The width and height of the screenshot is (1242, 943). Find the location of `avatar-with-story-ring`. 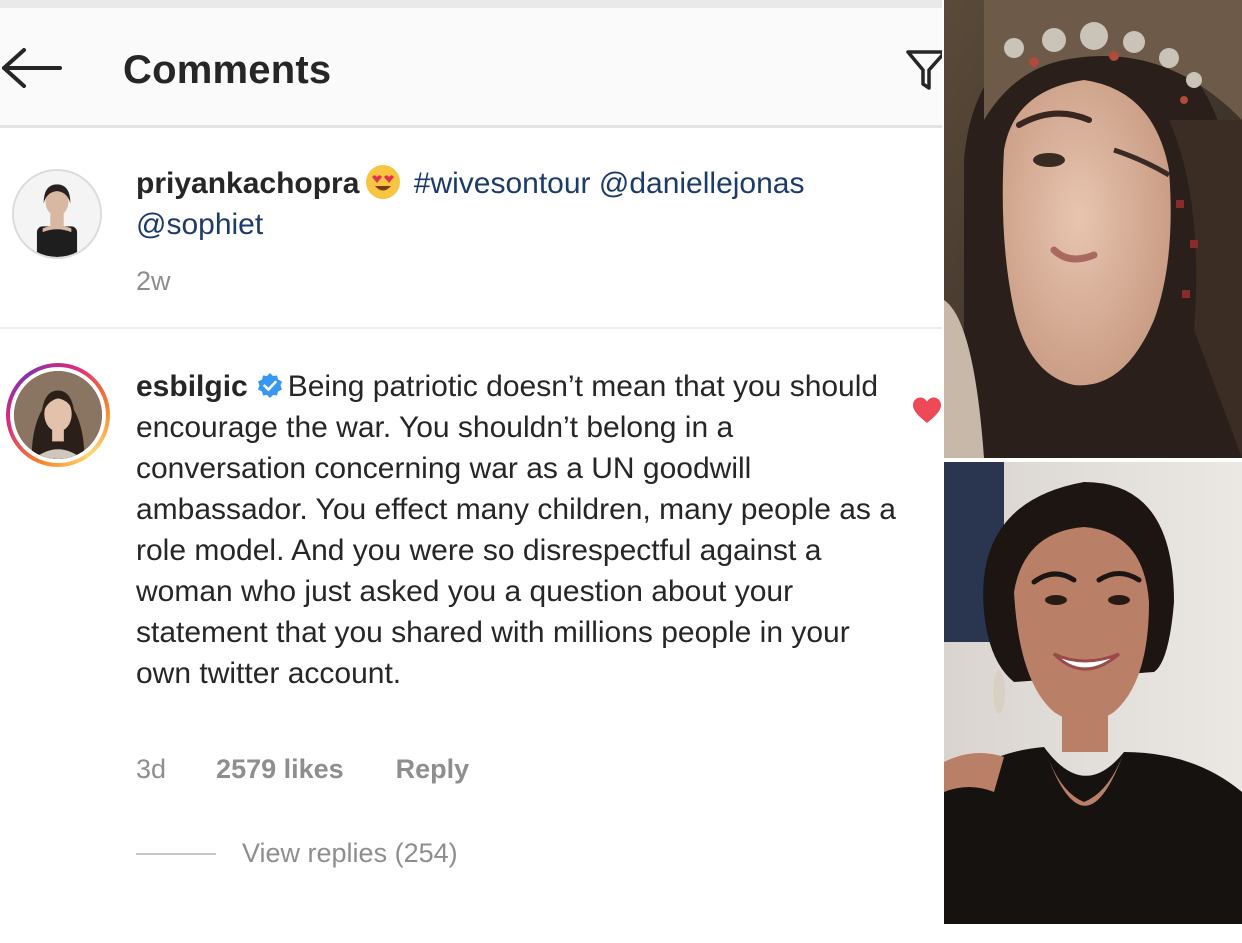

avatar-with-story-ring is located at coordinates (58, 415).